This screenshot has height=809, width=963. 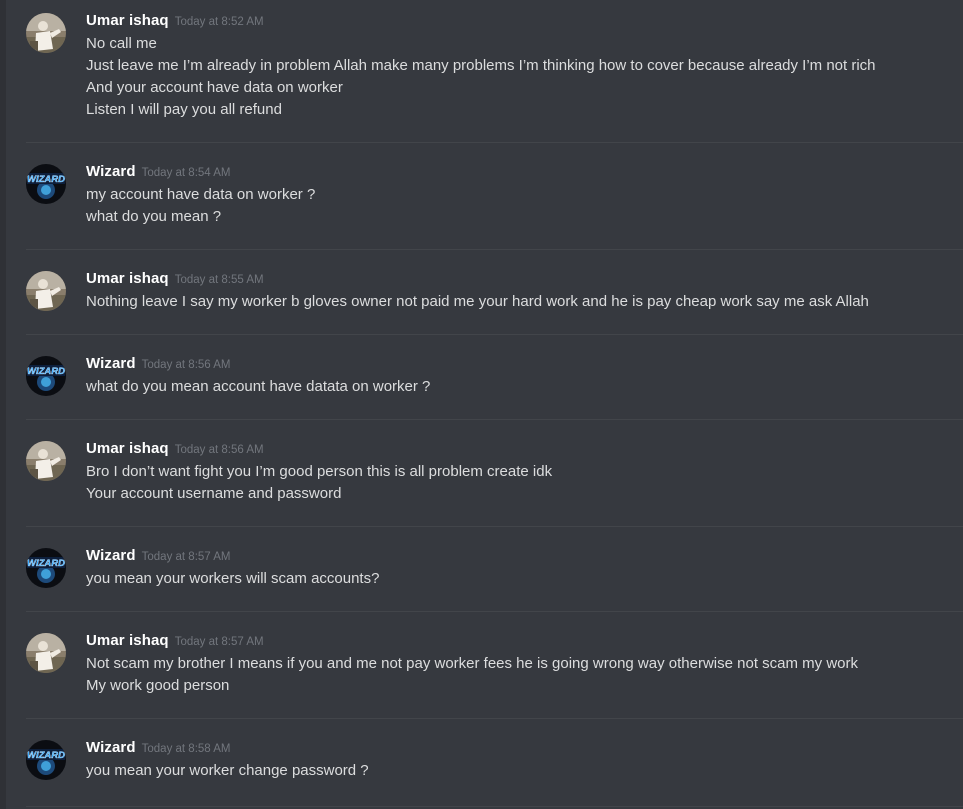 I want to click on message-header: Umar ishaq Today at 8:55 AM, so click(x=175, y=280).